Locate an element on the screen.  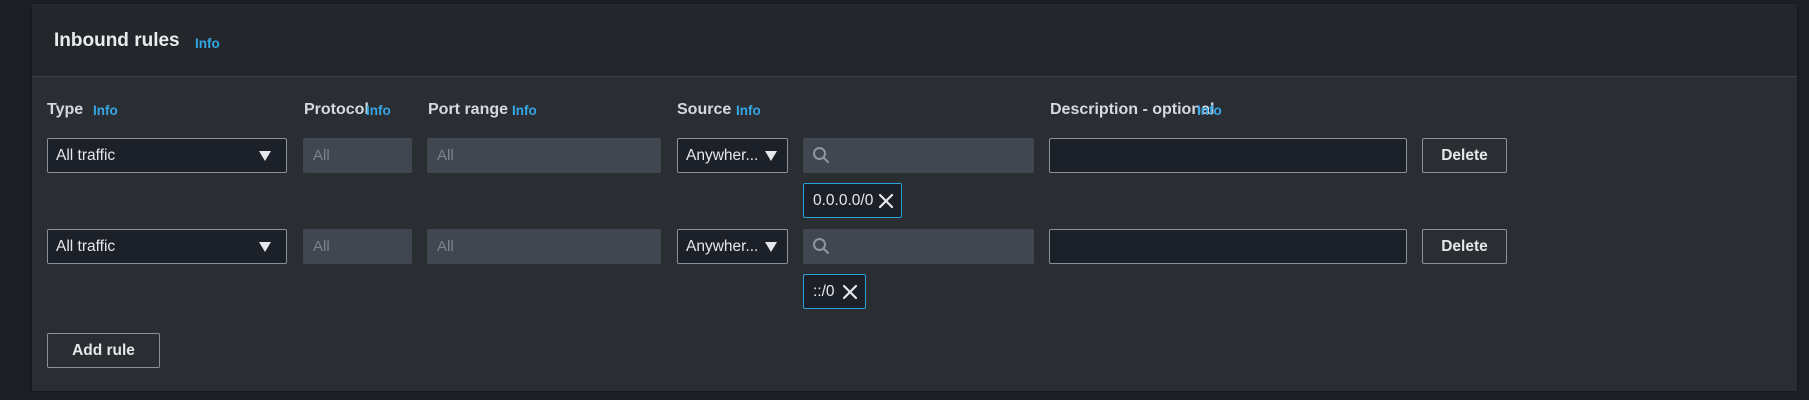
source-info-link: Info is located at coordinates (748, 110).